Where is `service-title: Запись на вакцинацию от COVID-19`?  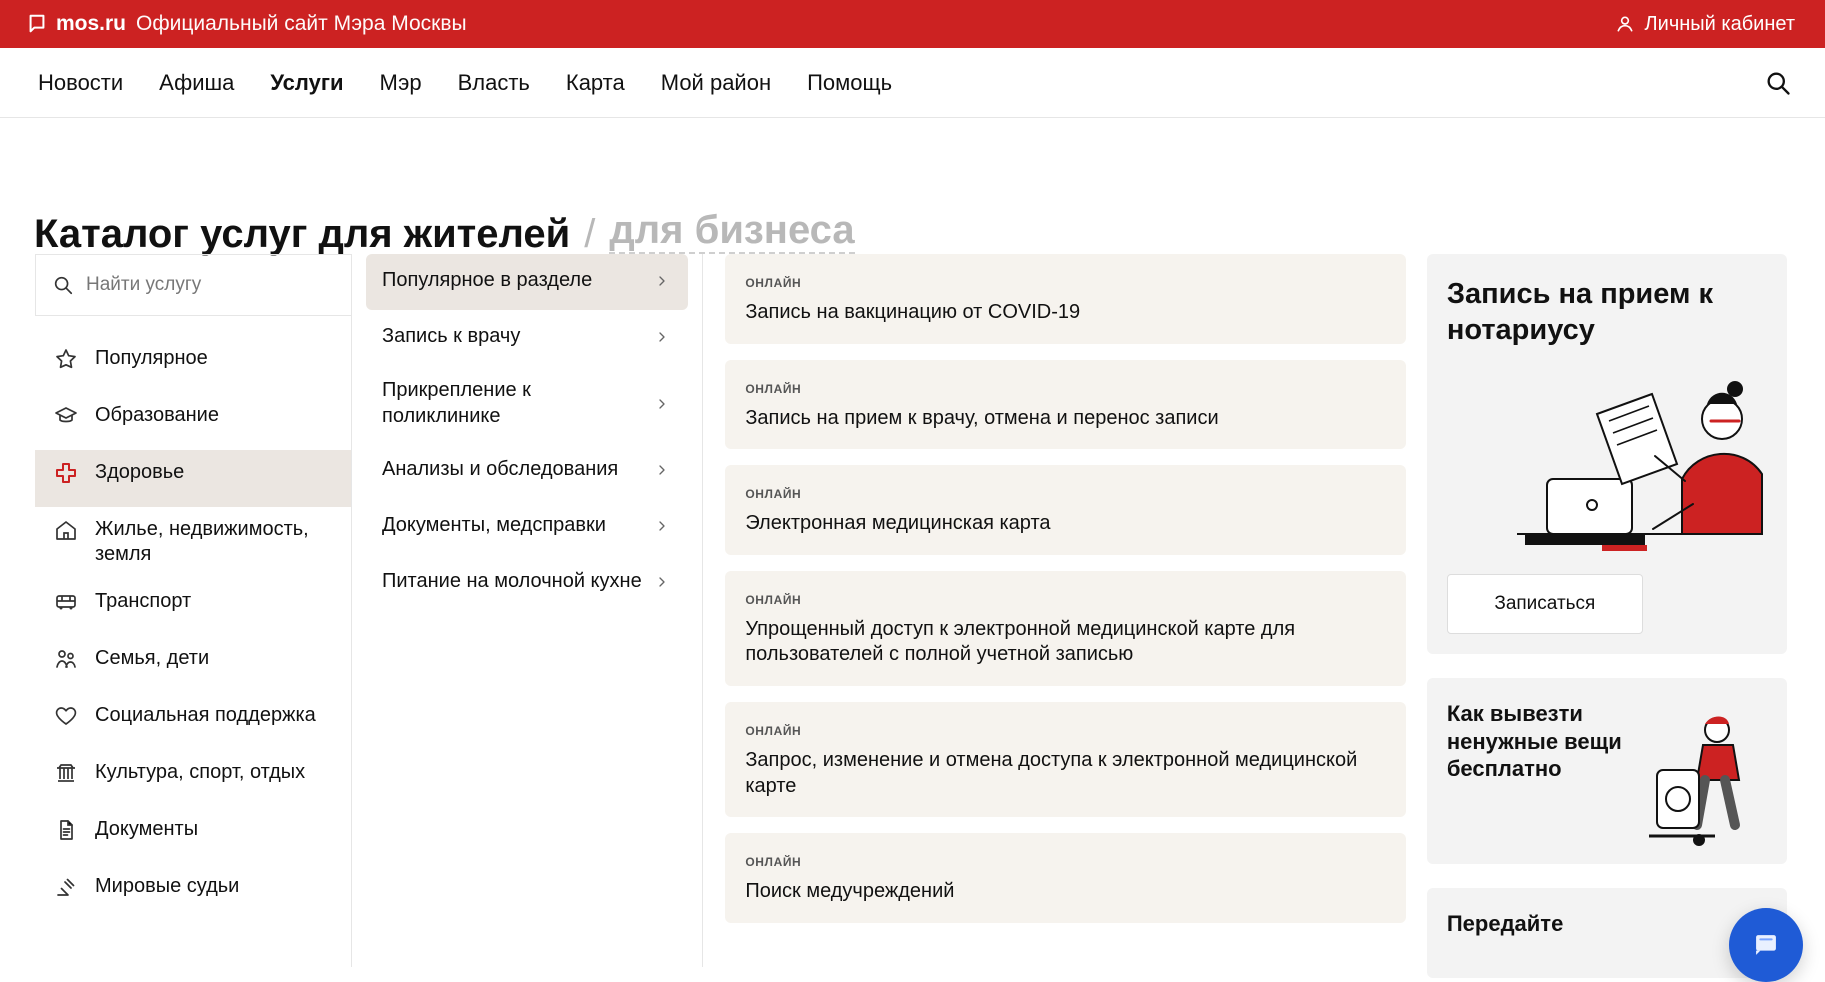 service-title: Запись на вакцинацию от COVID-19 is located at coordinates (913, 312).